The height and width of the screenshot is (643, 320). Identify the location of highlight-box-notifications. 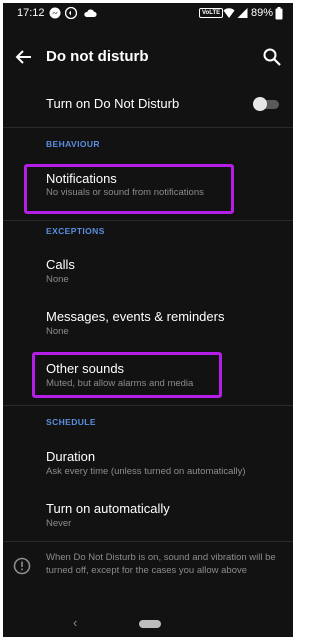
(129, 189).